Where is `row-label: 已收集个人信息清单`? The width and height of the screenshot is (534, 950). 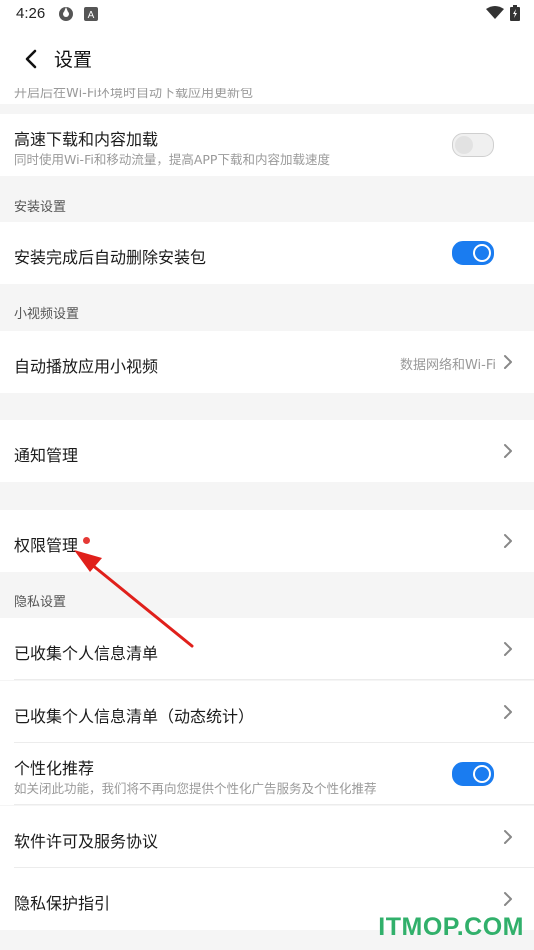
row-label: 已收集个人信息清单 is located at coordinates (86, 653).